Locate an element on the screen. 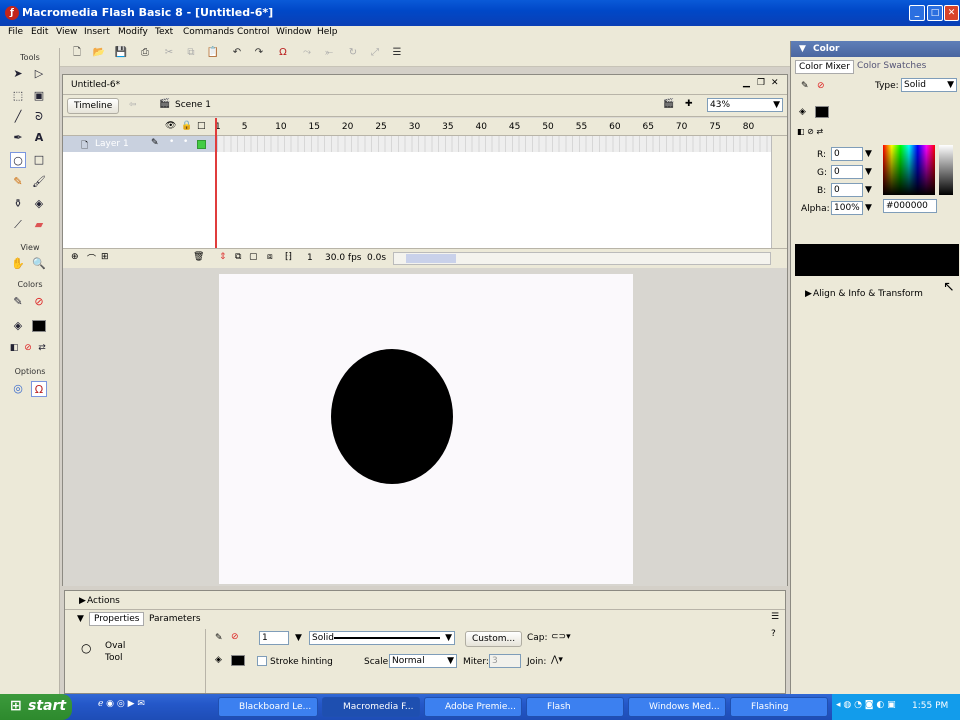 The width and height of the screenshot is (960, 720). undo-icon: ↶ is located at coordinates (237, 53).